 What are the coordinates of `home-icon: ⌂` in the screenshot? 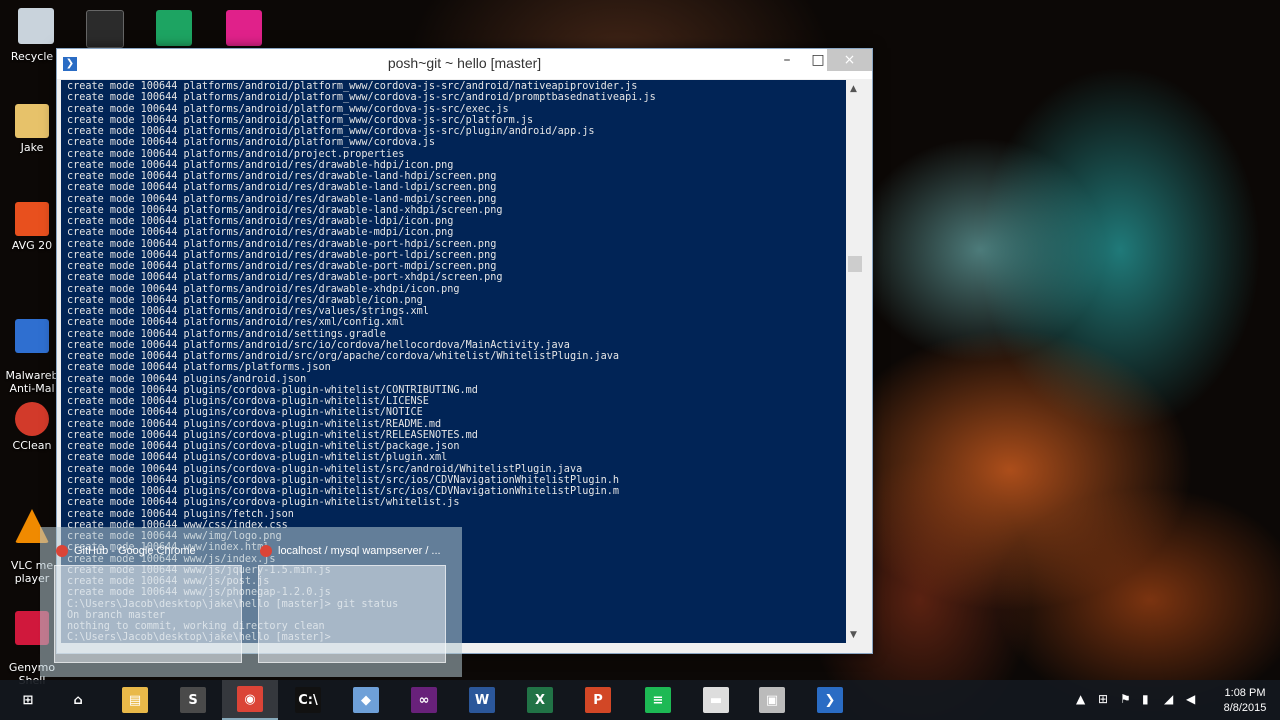 It's located at (78, 700).